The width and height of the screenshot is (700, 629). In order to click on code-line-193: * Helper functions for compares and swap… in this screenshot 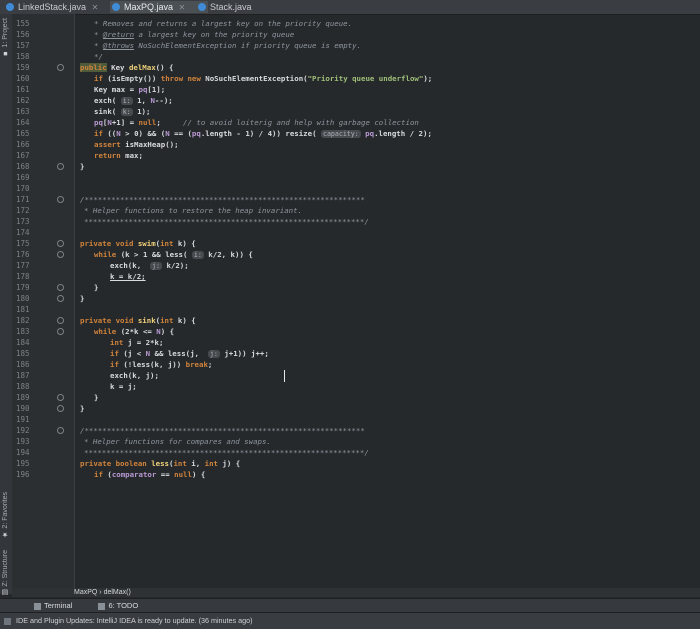, I will do `click(177, 441)`.